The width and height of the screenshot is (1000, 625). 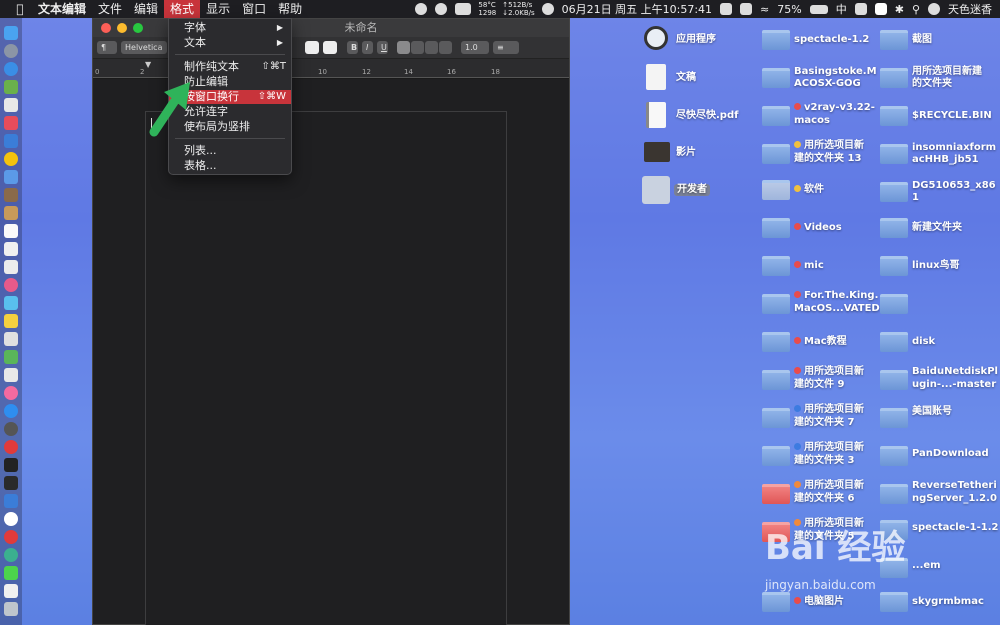 What do you see at coordinates (463, 9) in the screenshot?
I see `dots-icon` at bounding box center [463, 9].